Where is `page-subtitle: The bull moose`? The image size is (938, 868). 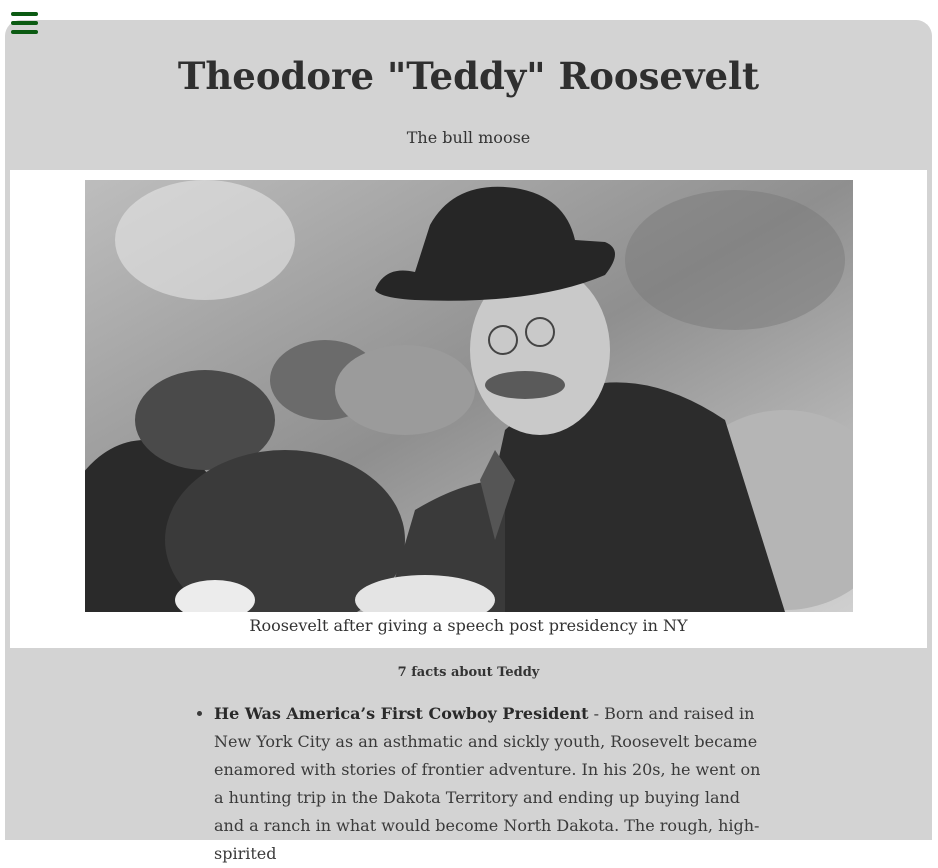
page-subtitle: The bull moose is located at coordinates (468, 137).